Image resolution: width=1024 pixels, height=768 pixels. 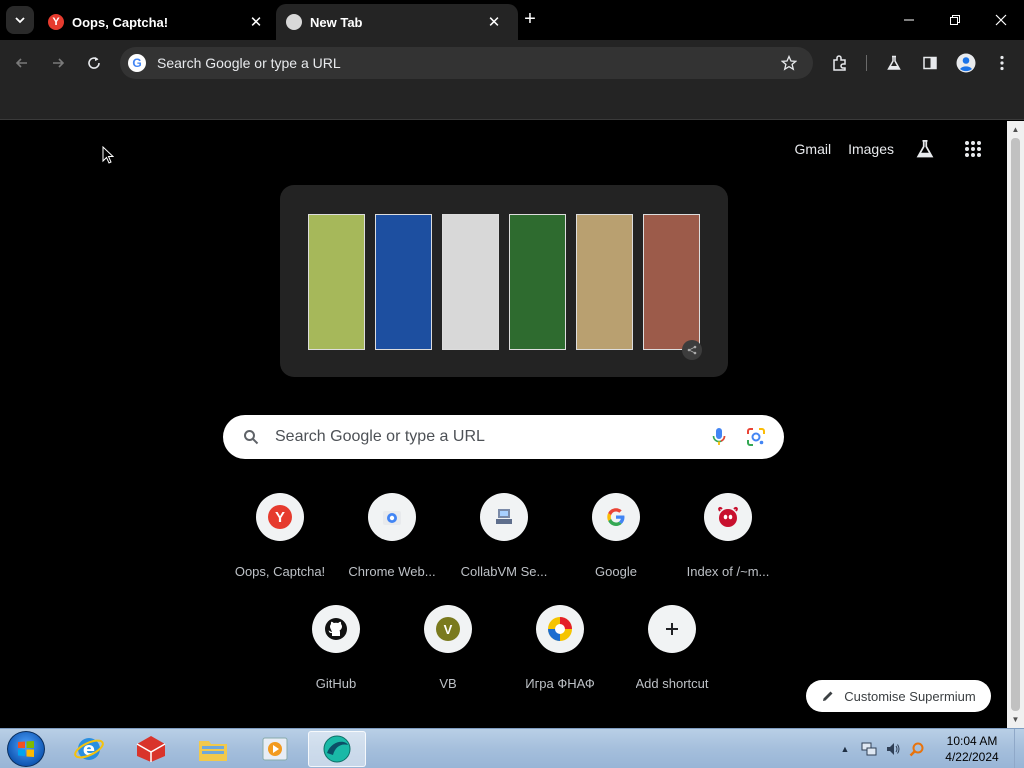 I want to click on media-player-icon, so click(x=275, y=749).